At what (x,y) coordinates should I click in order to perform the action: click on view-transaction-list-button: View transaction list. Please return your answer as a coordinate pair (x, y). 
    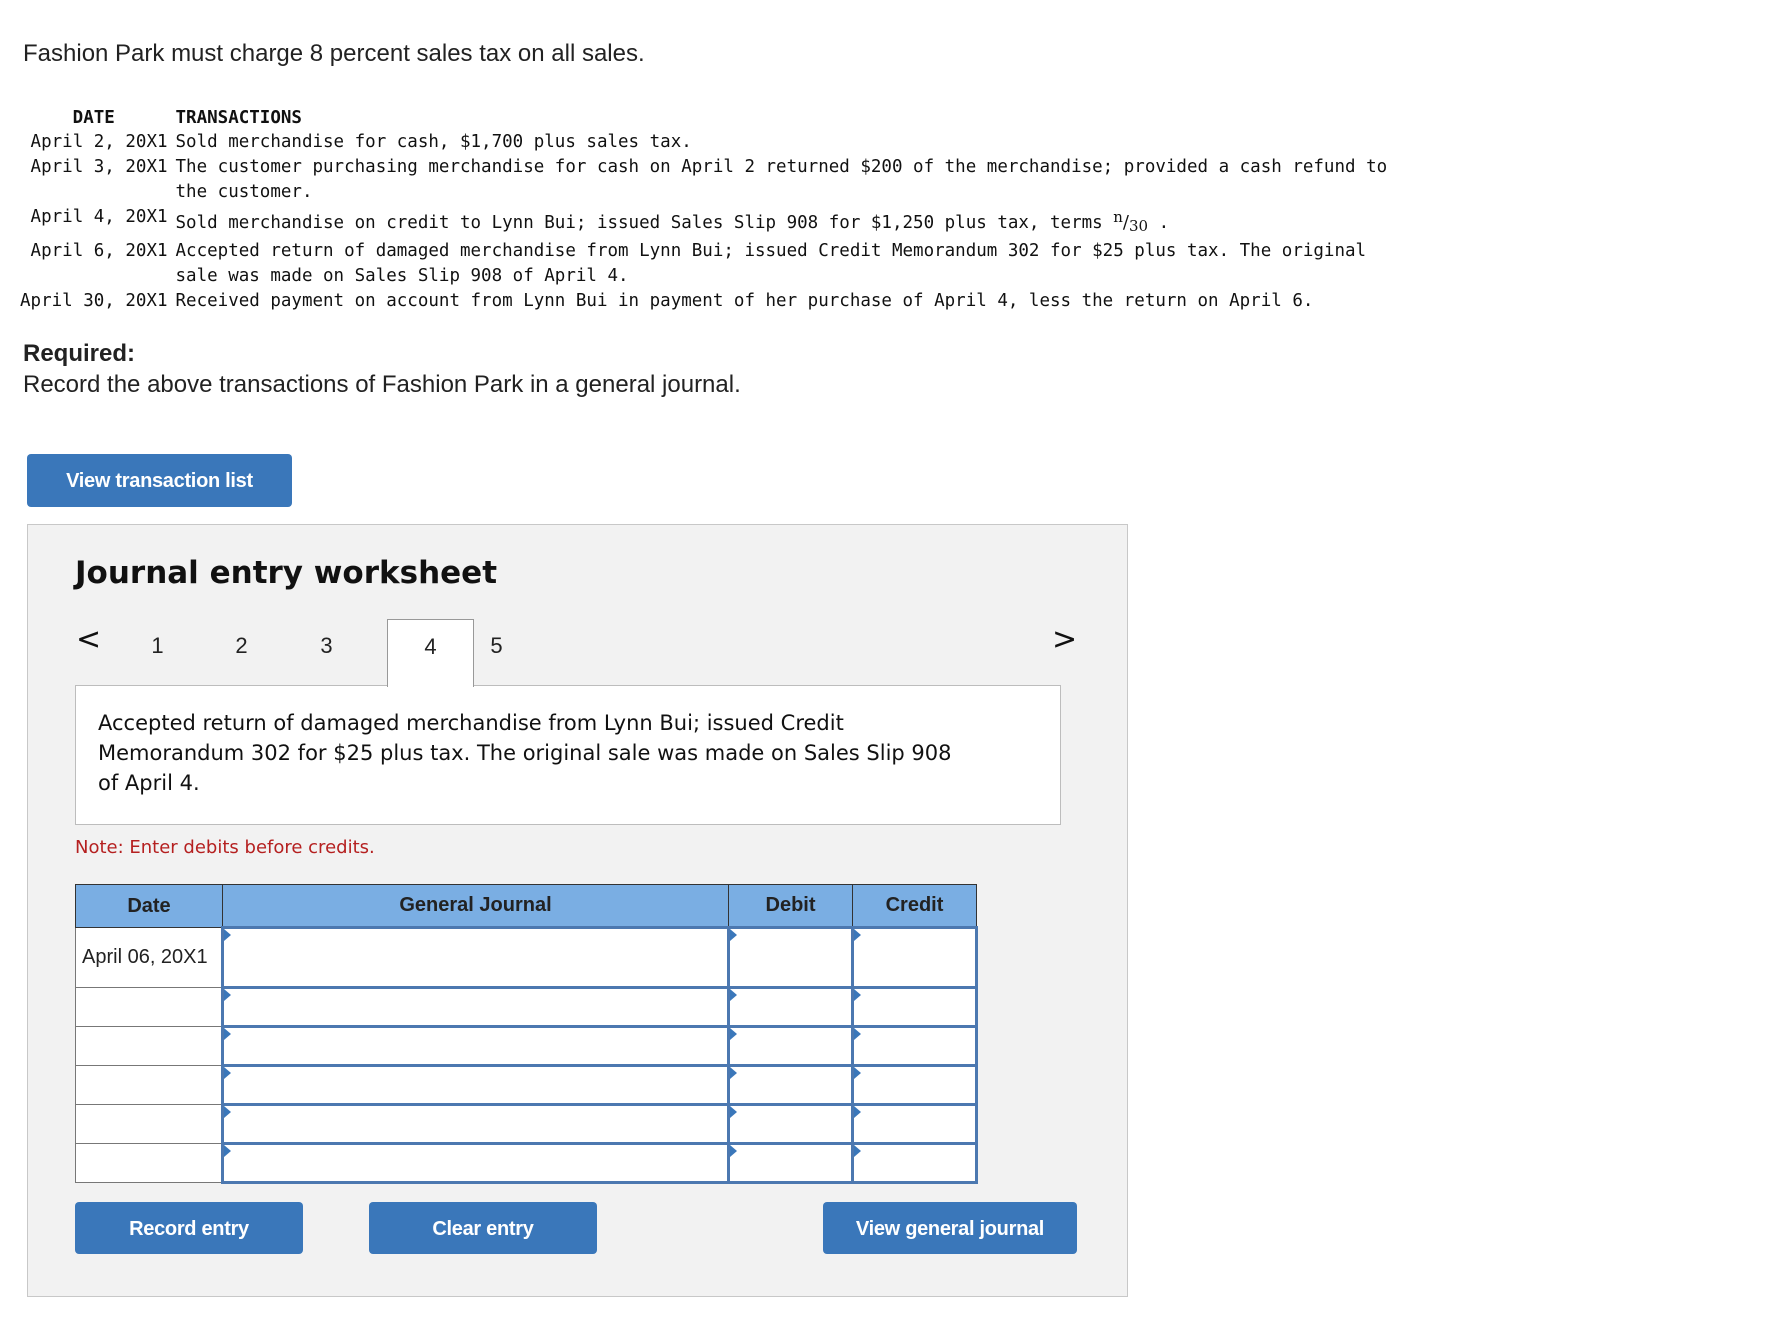
    Looking at the image, I should click on (159, 480).